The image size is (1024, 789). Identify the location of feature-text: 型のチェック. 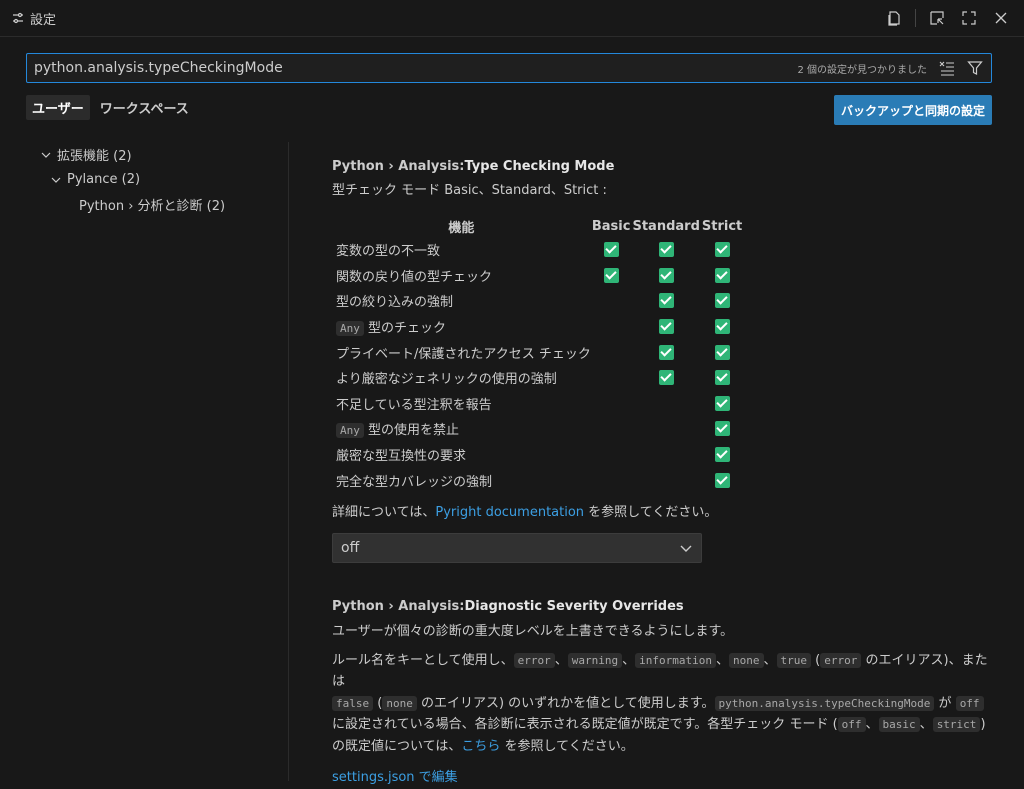
(405, 329).